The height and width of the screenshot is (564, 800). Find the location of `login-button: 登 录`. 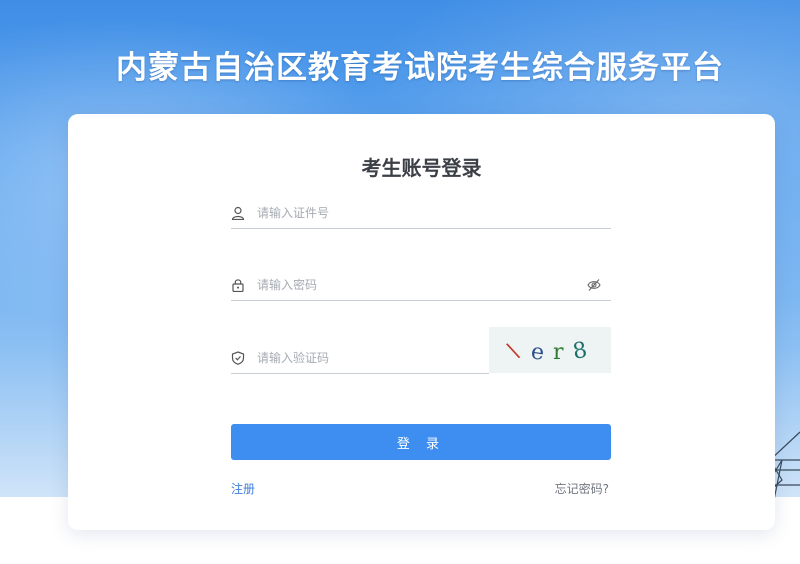

login-button: 登 录 is located at coordinates (421, 442).